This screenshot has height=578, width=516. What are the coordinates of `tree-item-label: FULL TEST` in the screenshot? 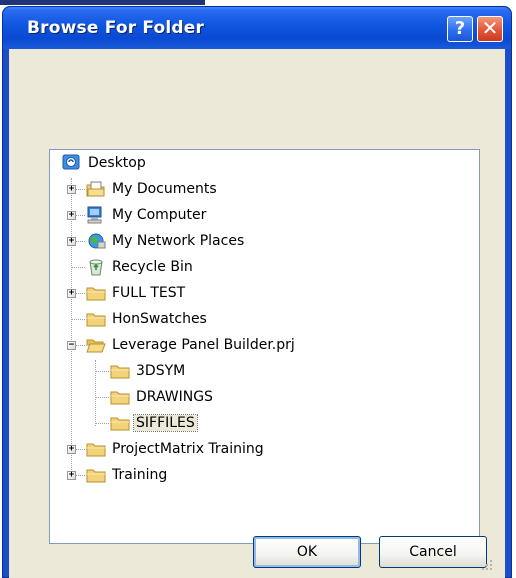 It's located at (149, 293).